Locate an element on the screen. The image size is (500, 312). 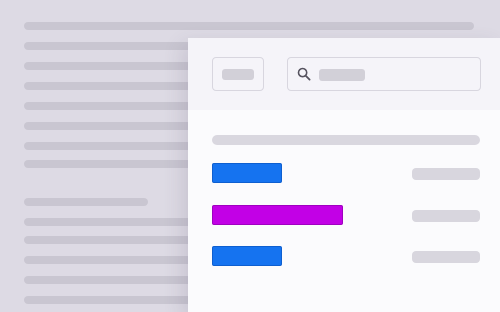
search-text-placeholder is located at coordinates (342, 75).